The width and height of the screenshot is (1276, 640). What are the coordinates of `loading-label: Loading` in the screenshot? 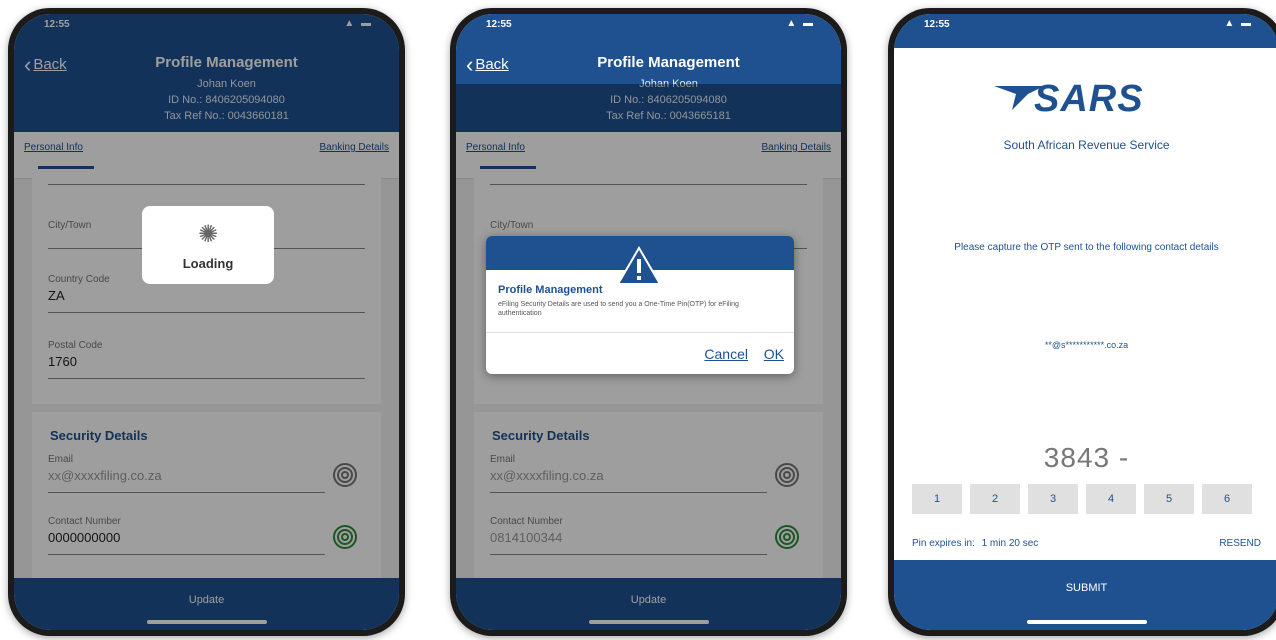 It's located at (208, 263).